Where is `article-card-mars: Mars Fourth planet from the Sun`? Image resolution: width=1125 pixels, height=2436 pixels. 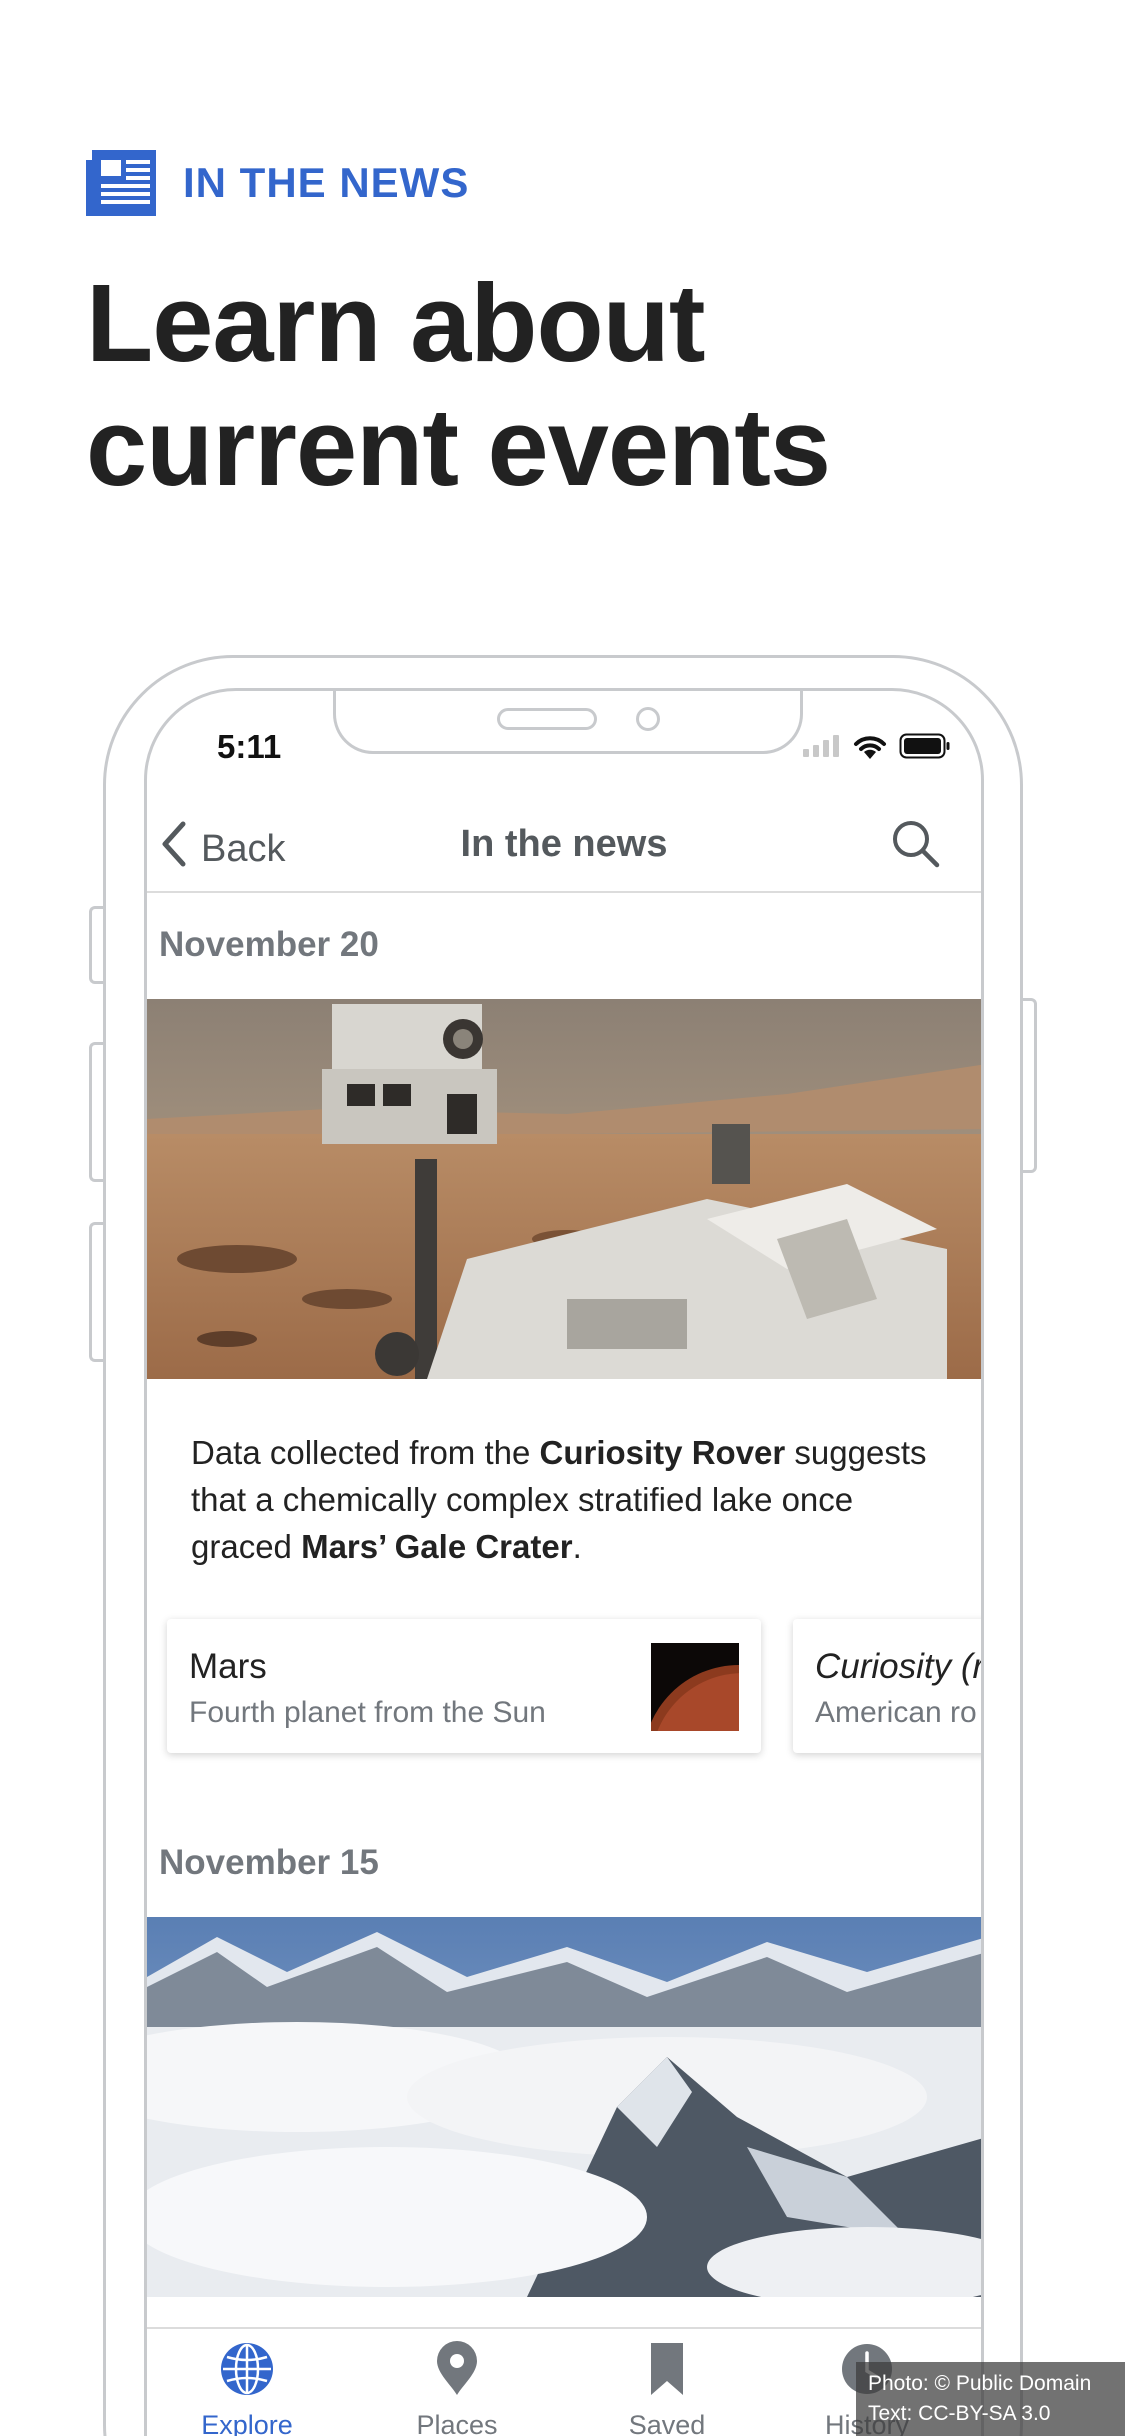 article-card-mars: Mars Fourth planet from the Sun is located at coordinates (464, 1686).